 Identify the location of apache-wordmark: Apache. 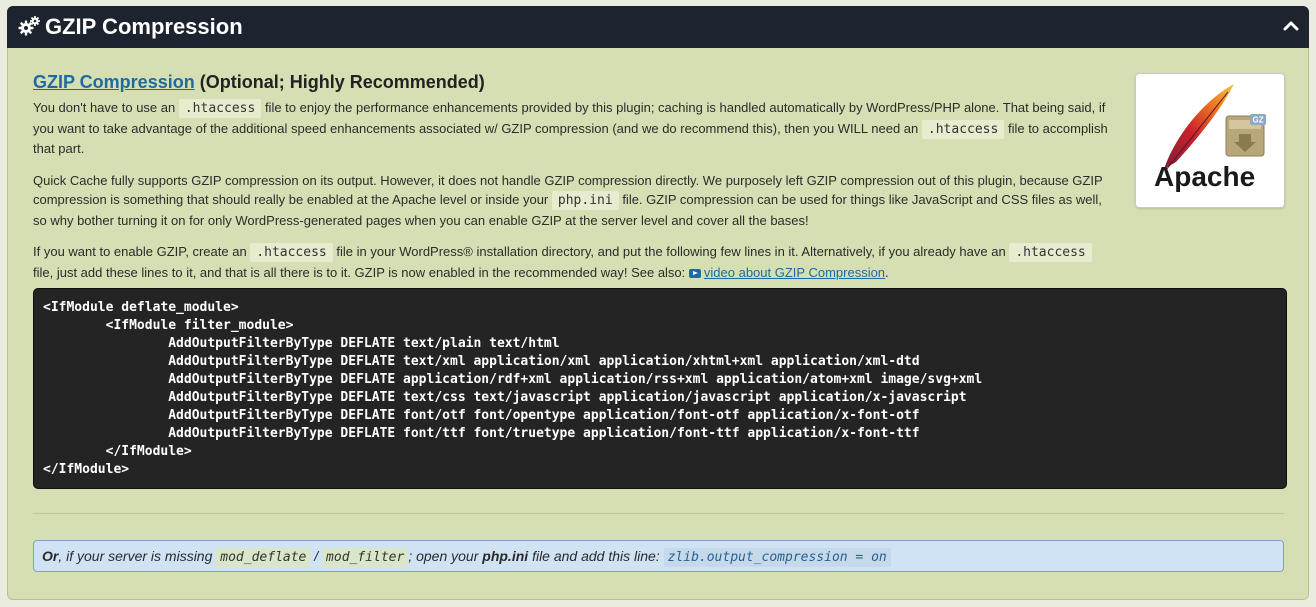
(1204, 176).